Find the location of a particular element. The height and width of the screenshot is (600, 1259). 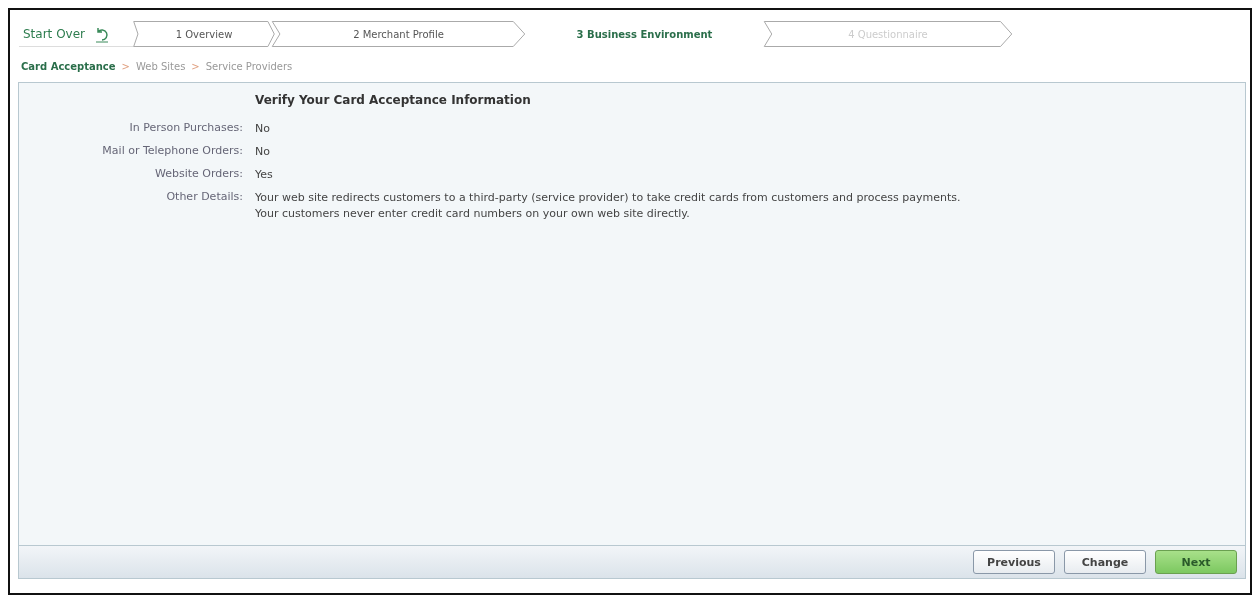

nav-button: Previous is located at coordinates (1014, 562).